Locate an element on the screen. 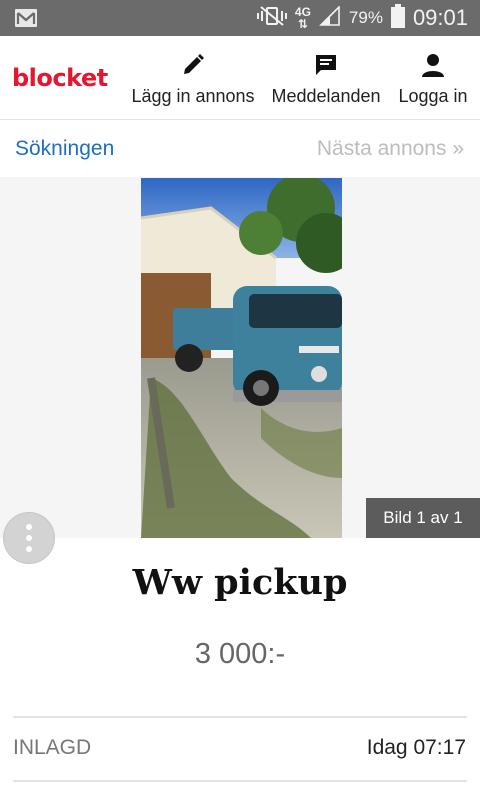  next-ad-link: Nästa annons » is located at coordinates (390, 149).